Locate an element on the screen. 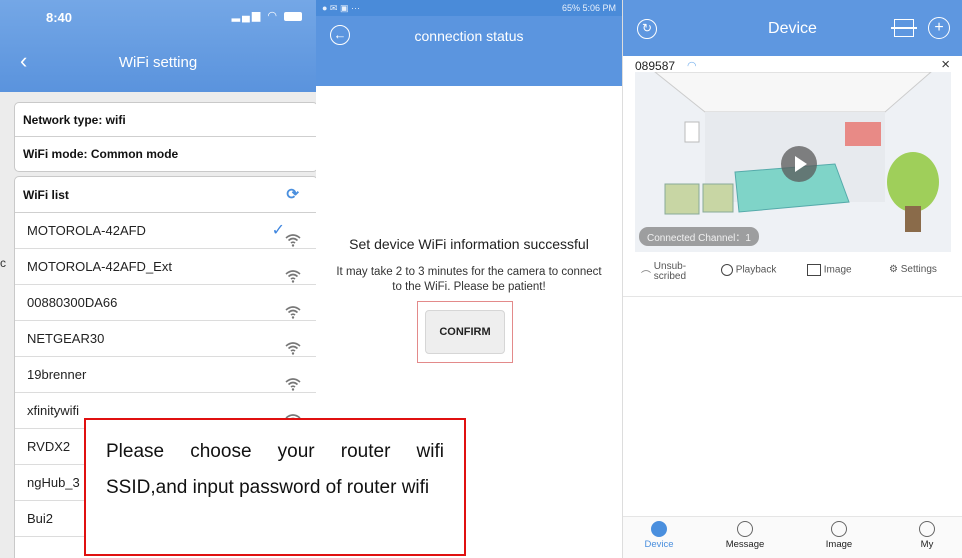 Image resolution: width=962 pixels, height=558 pixels. device-id: 089587 is located at coordinates (655, 66).